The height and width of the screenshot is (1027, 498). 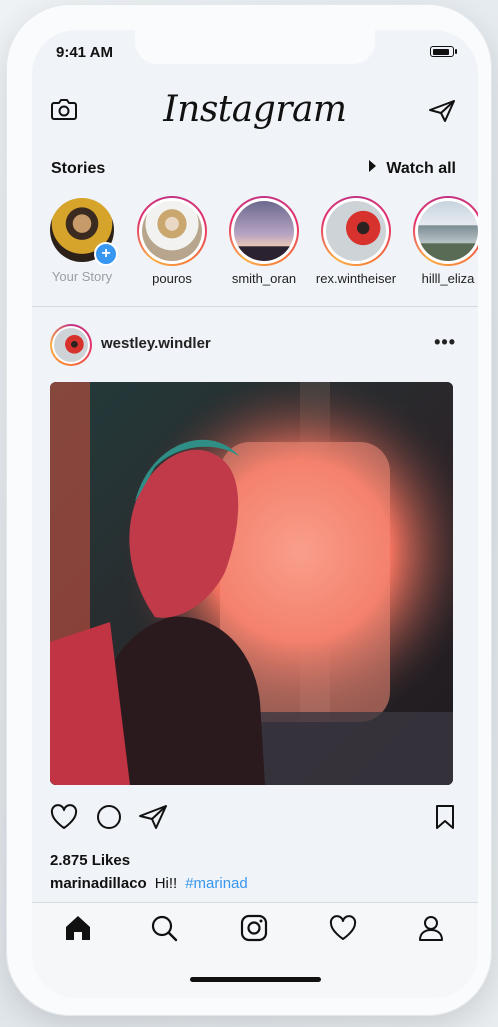 I want to click on status-time: 9:41 AM, so click(x=84, y=52).